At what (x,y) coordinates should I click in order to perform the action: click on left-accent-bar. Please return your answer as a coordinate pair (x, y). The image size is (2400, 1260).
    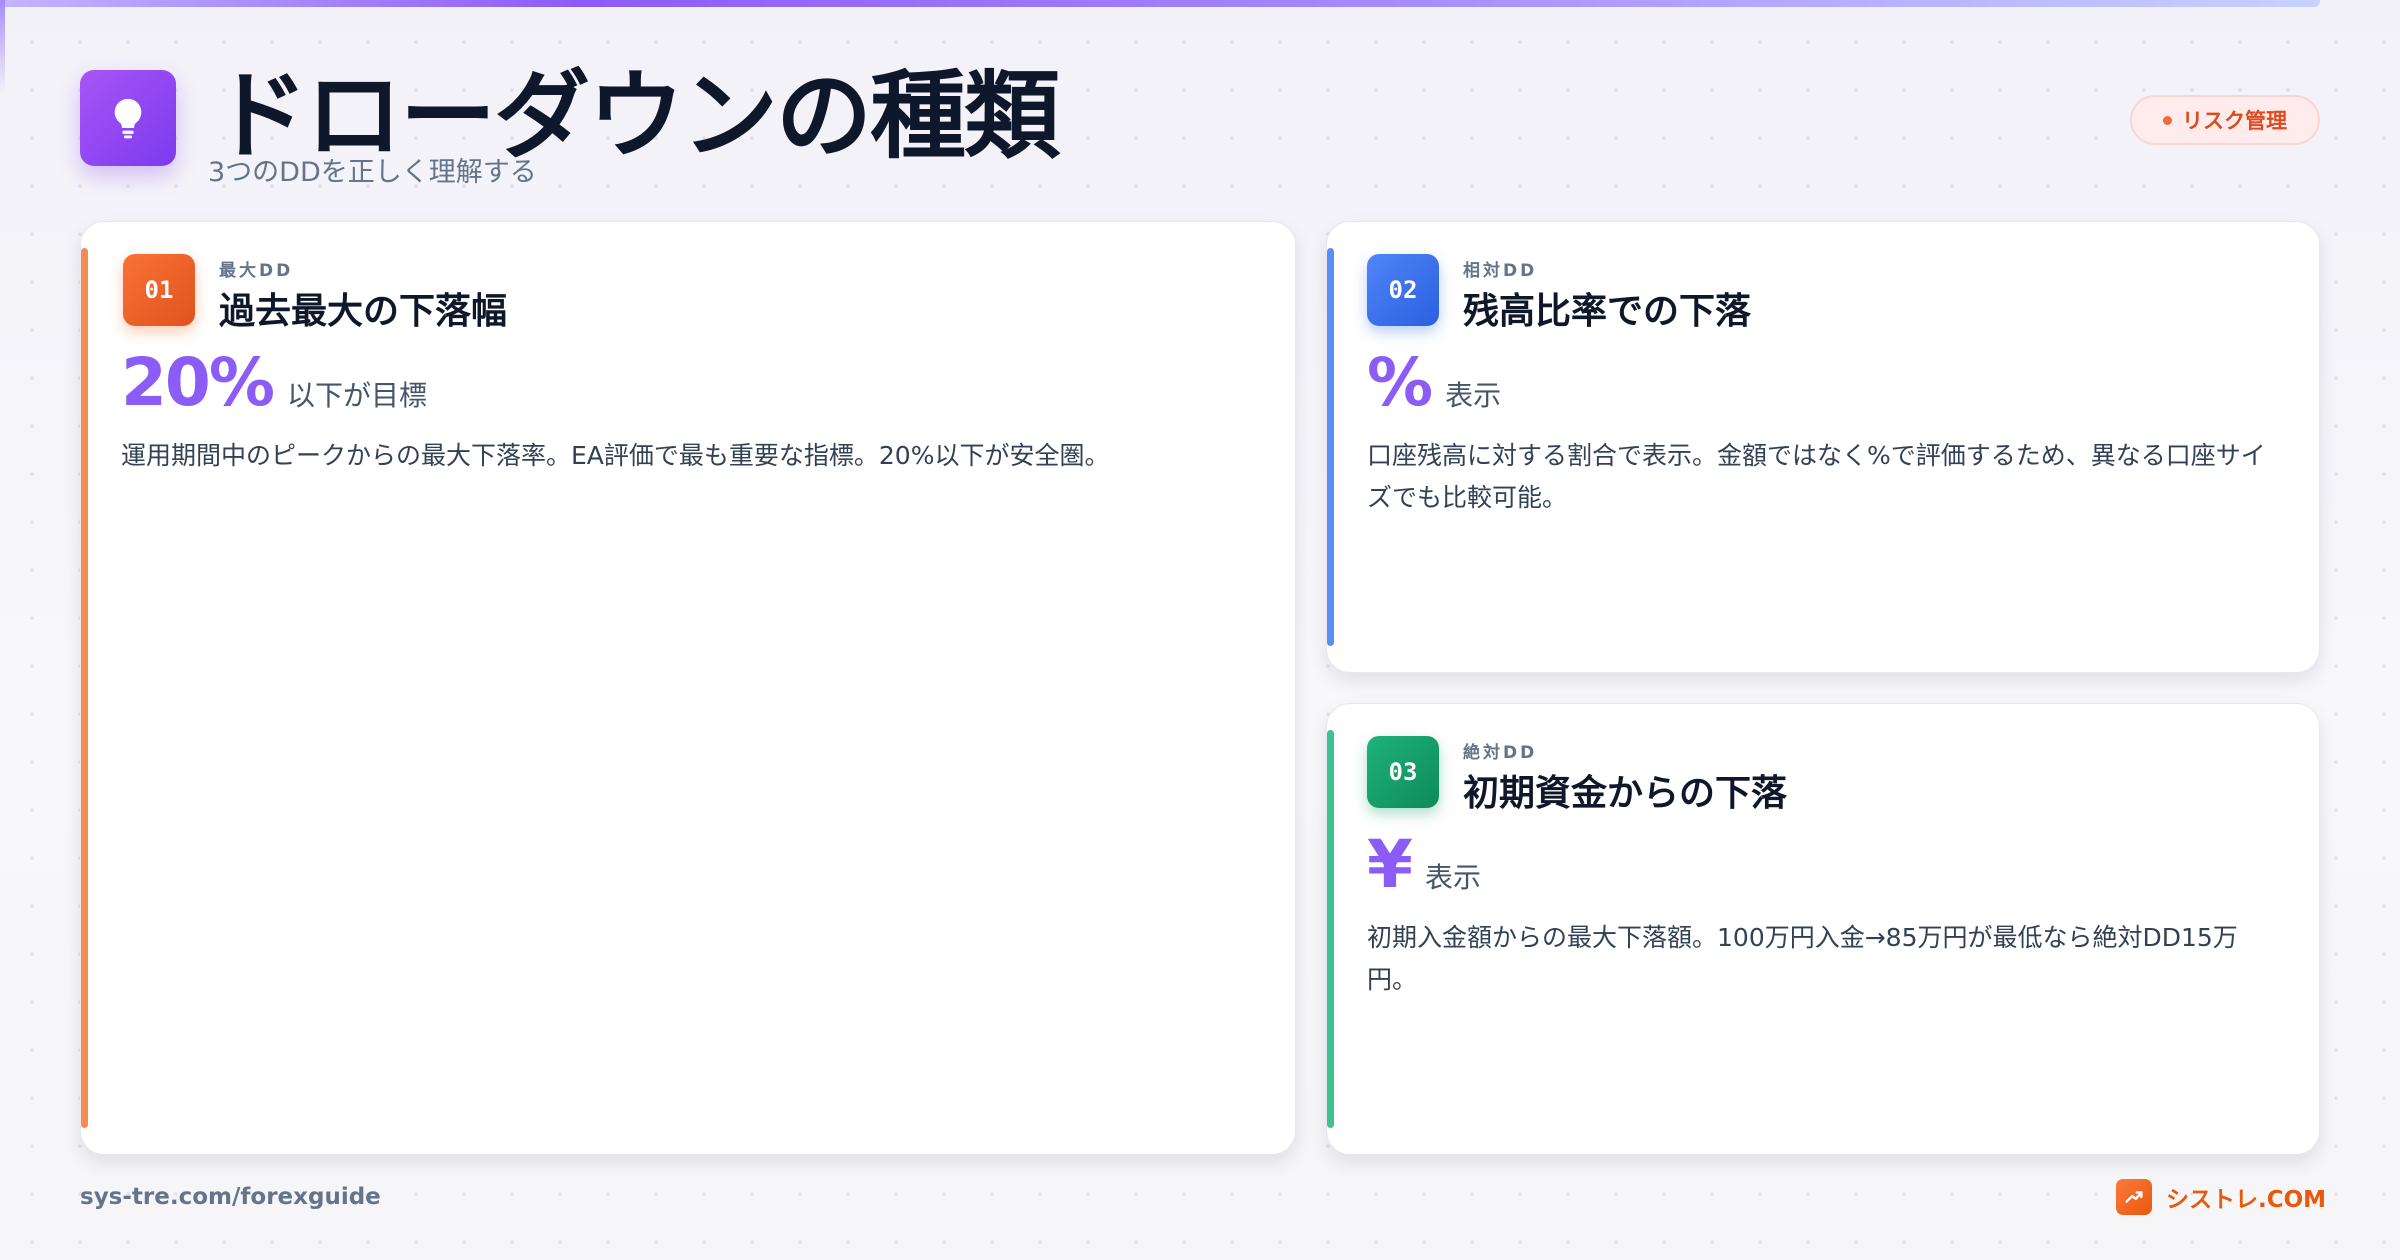
    Looking at the image, I should click on (2, 46).